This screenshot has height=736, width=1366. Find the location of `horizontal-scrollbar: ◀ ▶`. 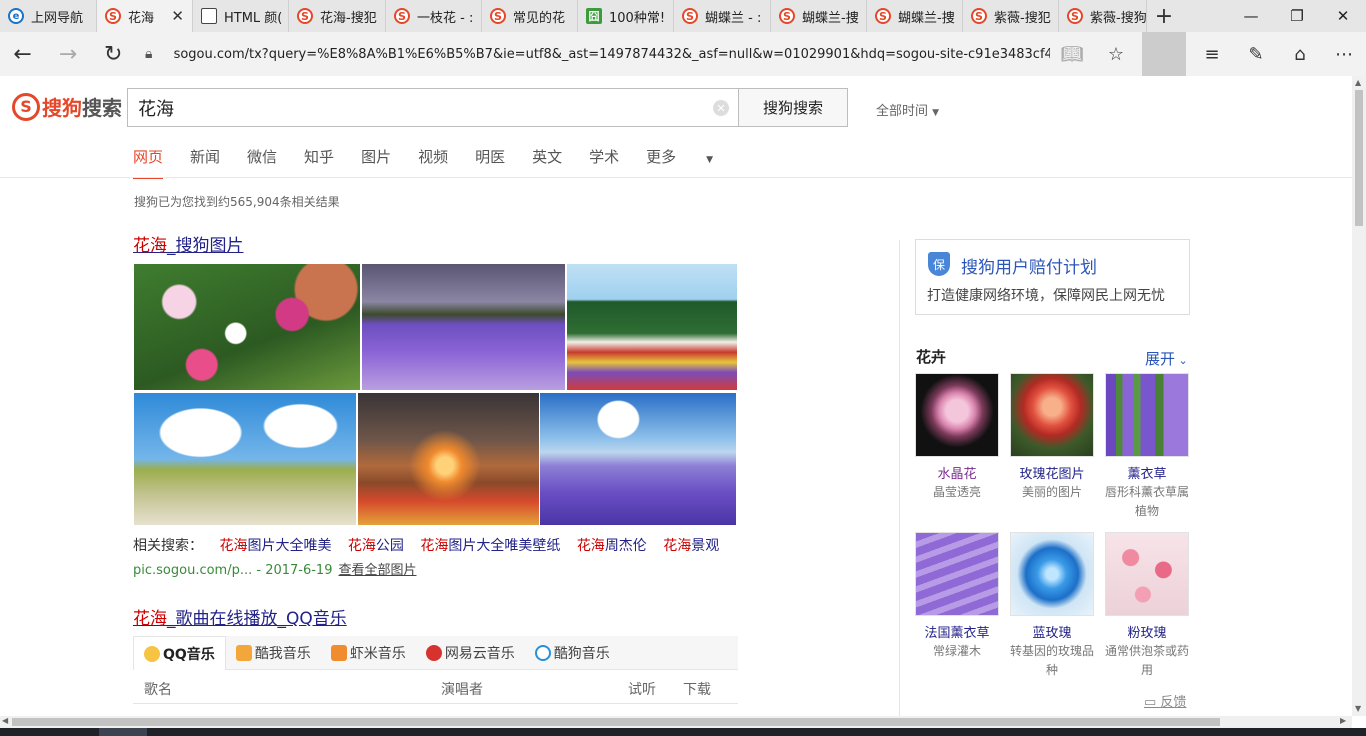

horizontal-scrollbar: ◀ ▶ is located at coordinates (676, 722).